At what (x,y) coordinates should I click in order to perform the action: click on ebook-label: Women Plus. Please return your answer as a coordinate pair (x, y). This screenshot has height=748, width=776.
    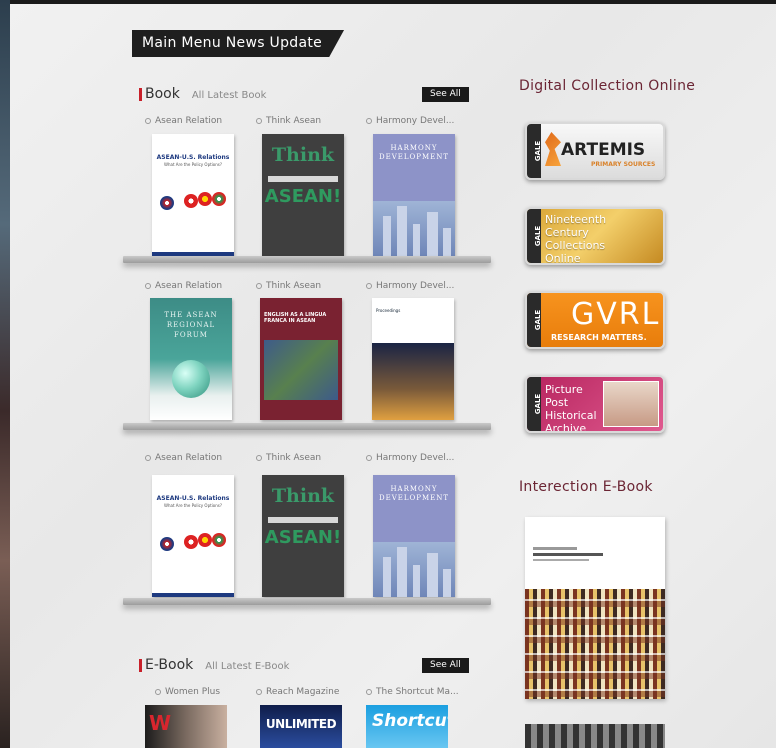
    Looking at the image, I should click on (210, 692).